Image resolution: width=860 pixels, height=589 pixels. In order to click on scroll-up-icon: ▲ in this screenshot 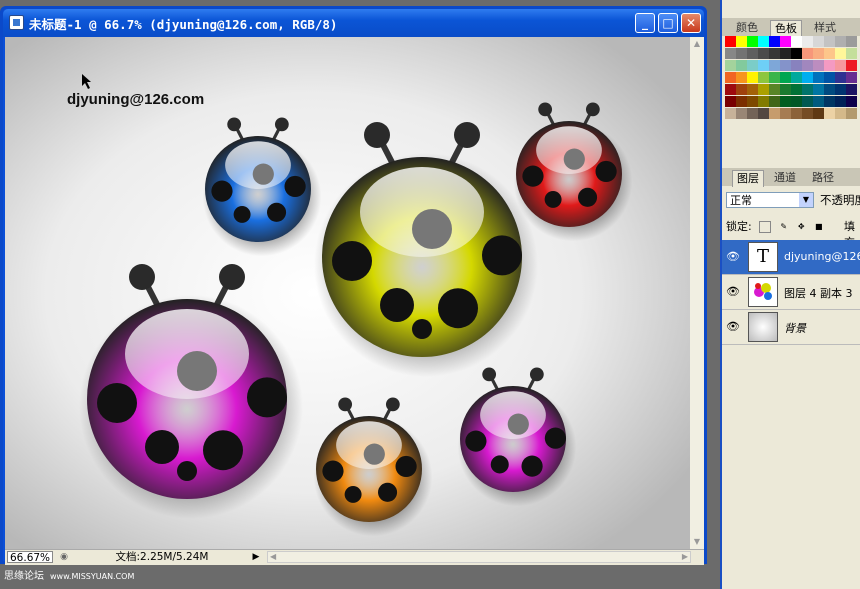, I will do `click(697, 44)`.